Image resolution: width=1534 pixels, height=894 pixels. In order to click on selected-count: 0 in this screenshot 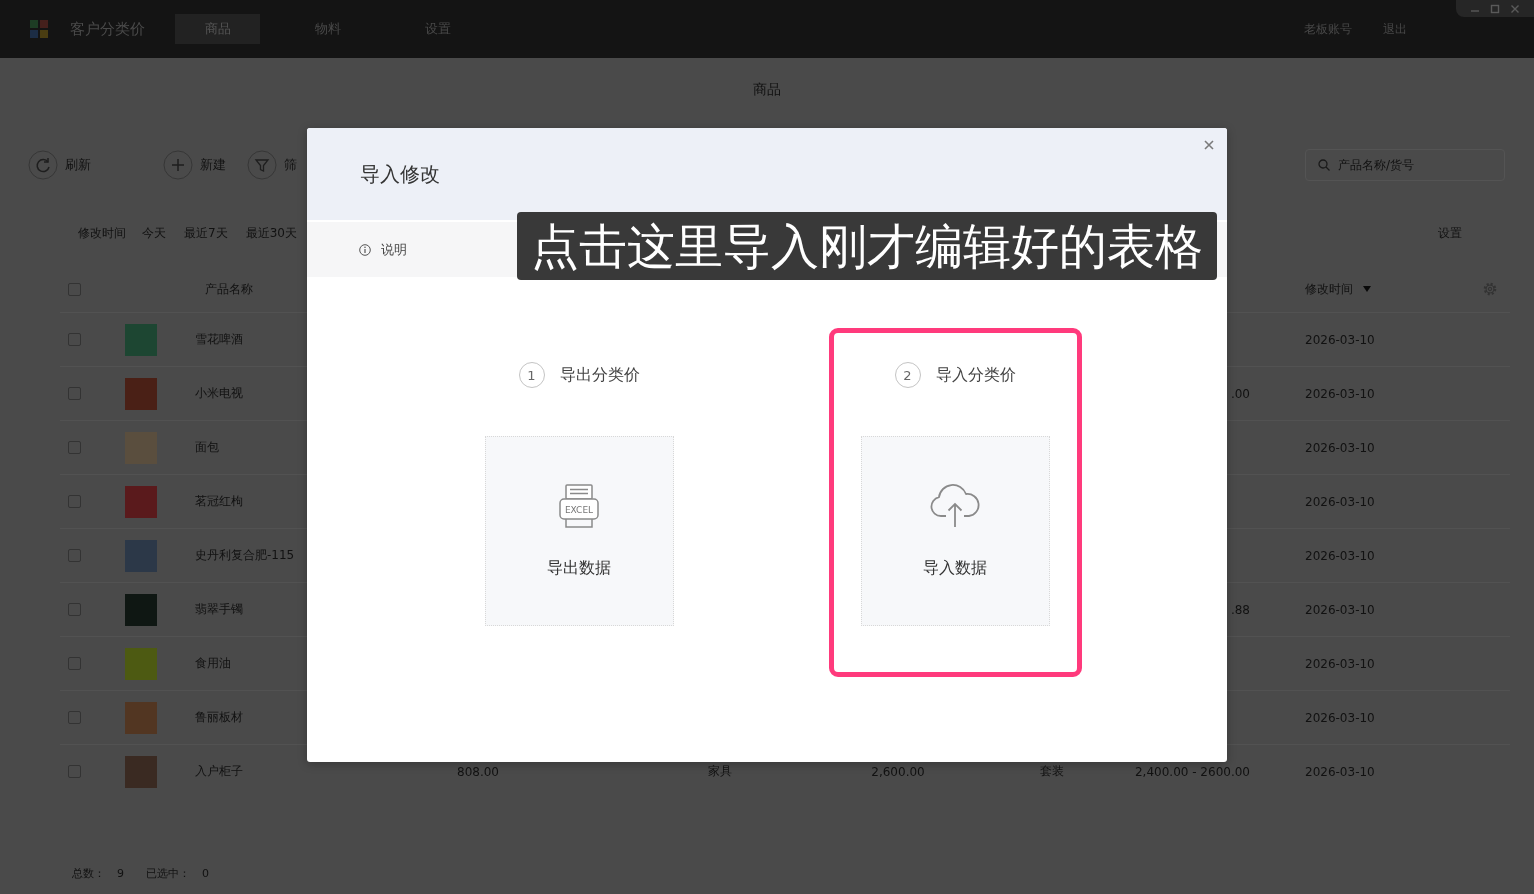, I will do `click(205, 873)`.